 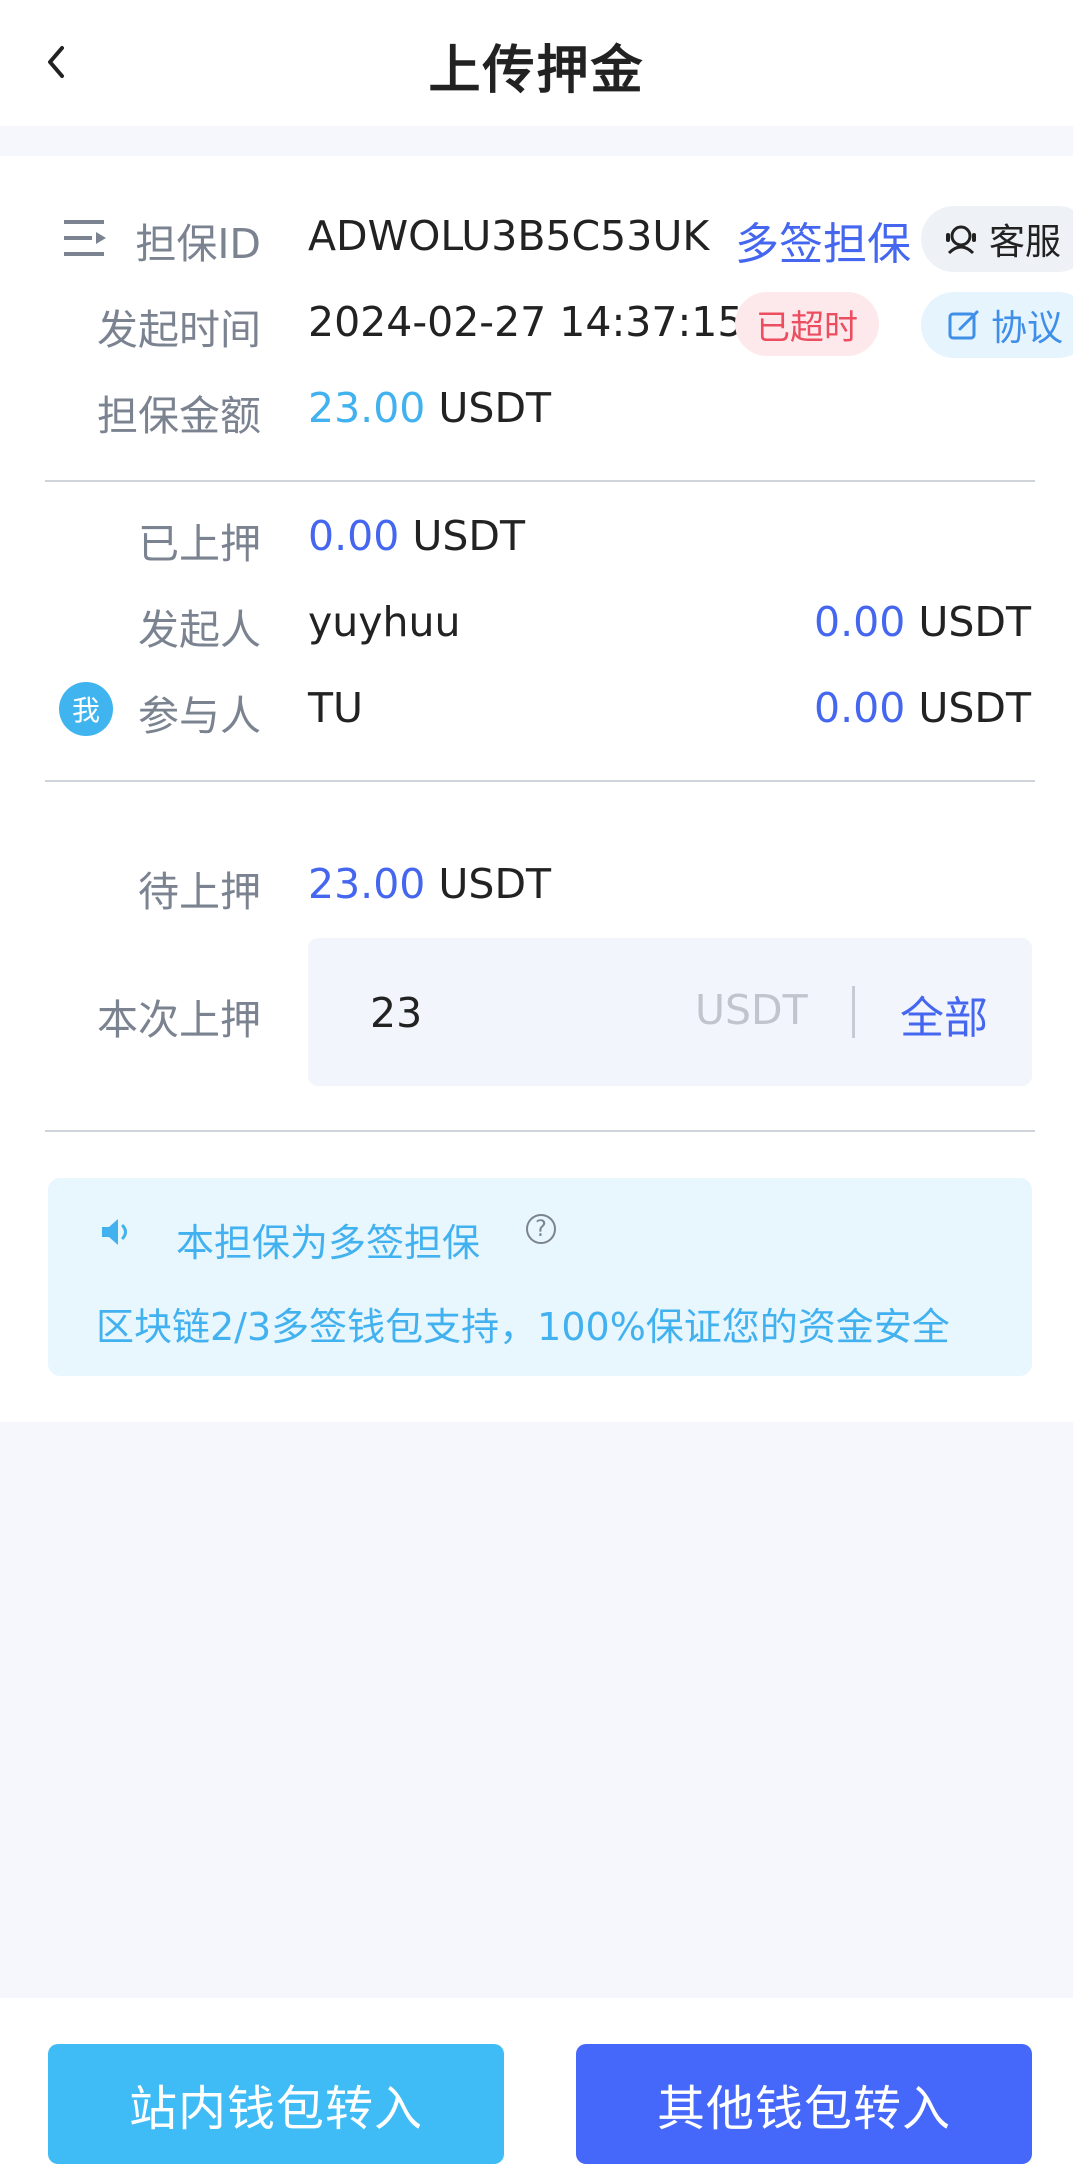 I want to click on help-icon: ?, so click(x=541, y=1229).